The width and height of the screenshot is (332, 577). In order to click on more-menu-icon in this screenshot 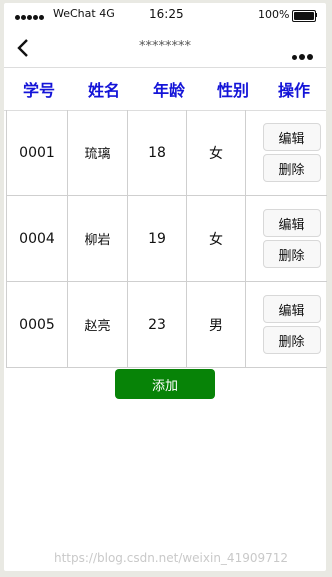, I will do `click(303, 54)`.